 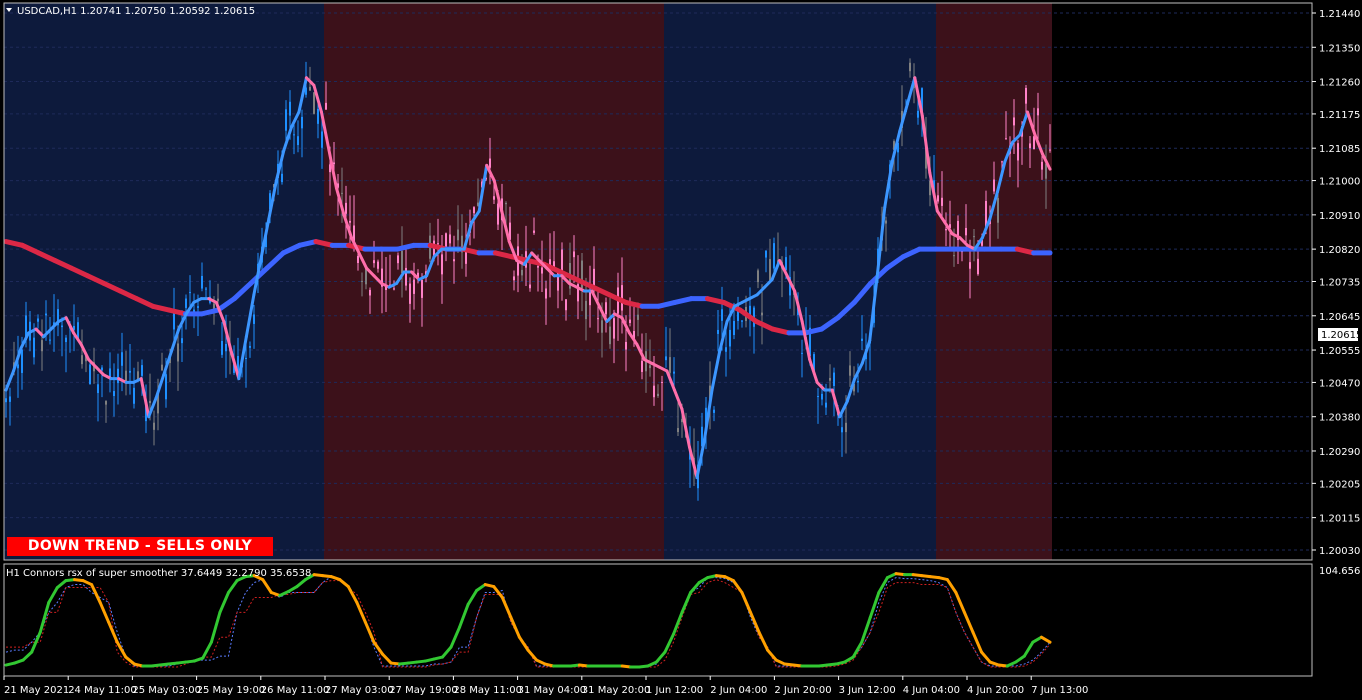 I want to click on time-tick-label: 7 Jun 13:00, so click(x=1059, y=690).